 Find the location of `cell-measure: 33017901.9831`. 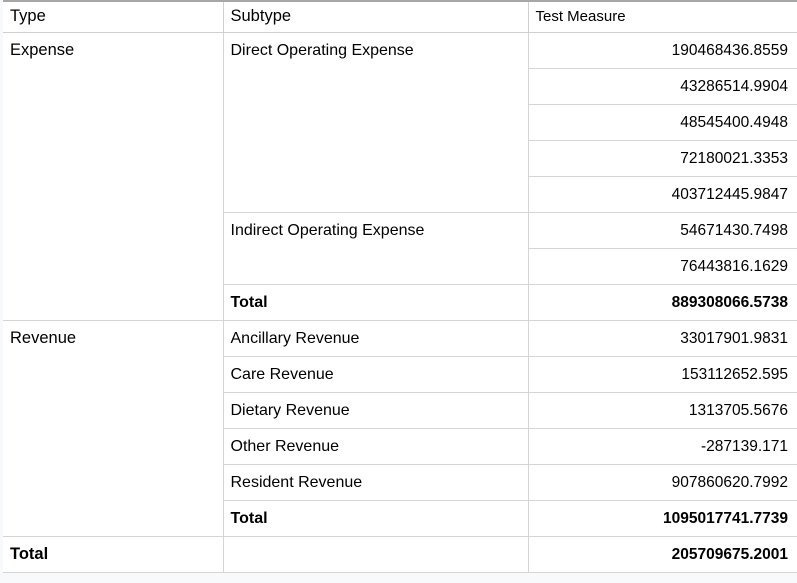

cell-measure: 33017901.9831 is located at coordinates (662, 338).